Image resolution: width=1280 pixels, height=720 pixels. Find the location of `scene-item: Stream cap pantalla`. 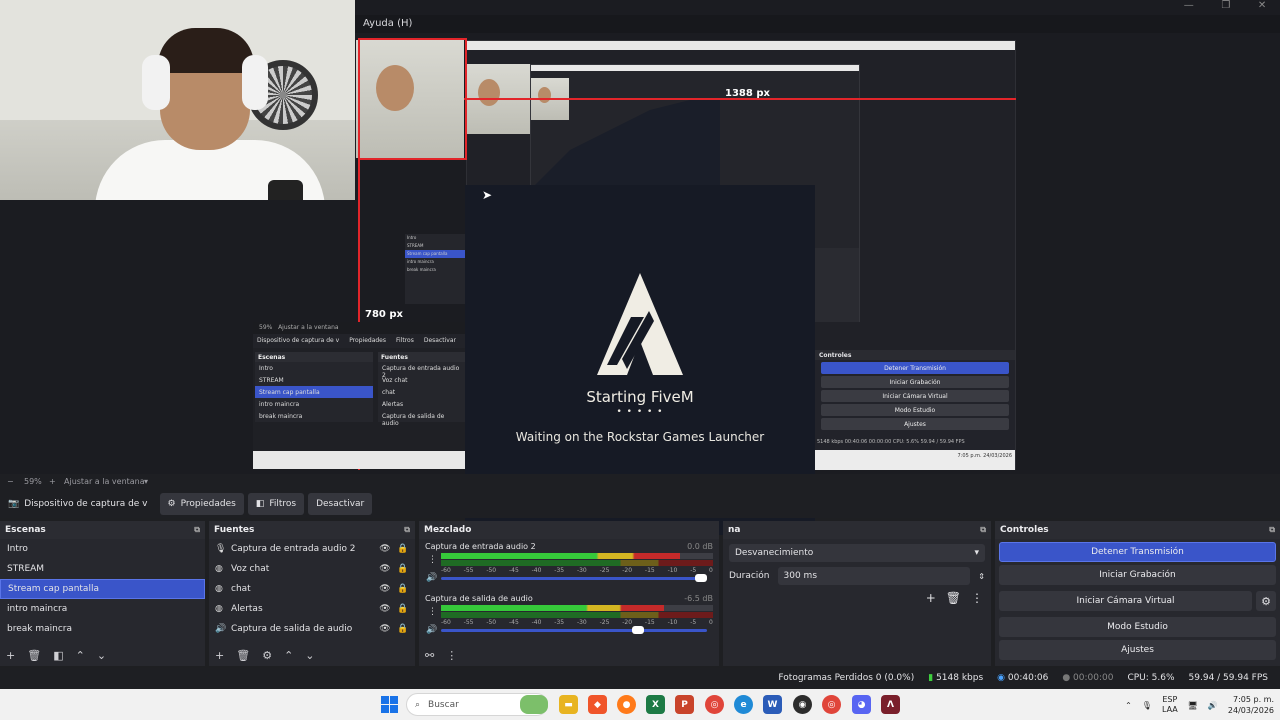

scene-item: Stream cap pantalla is located at coordinates (102, 589).